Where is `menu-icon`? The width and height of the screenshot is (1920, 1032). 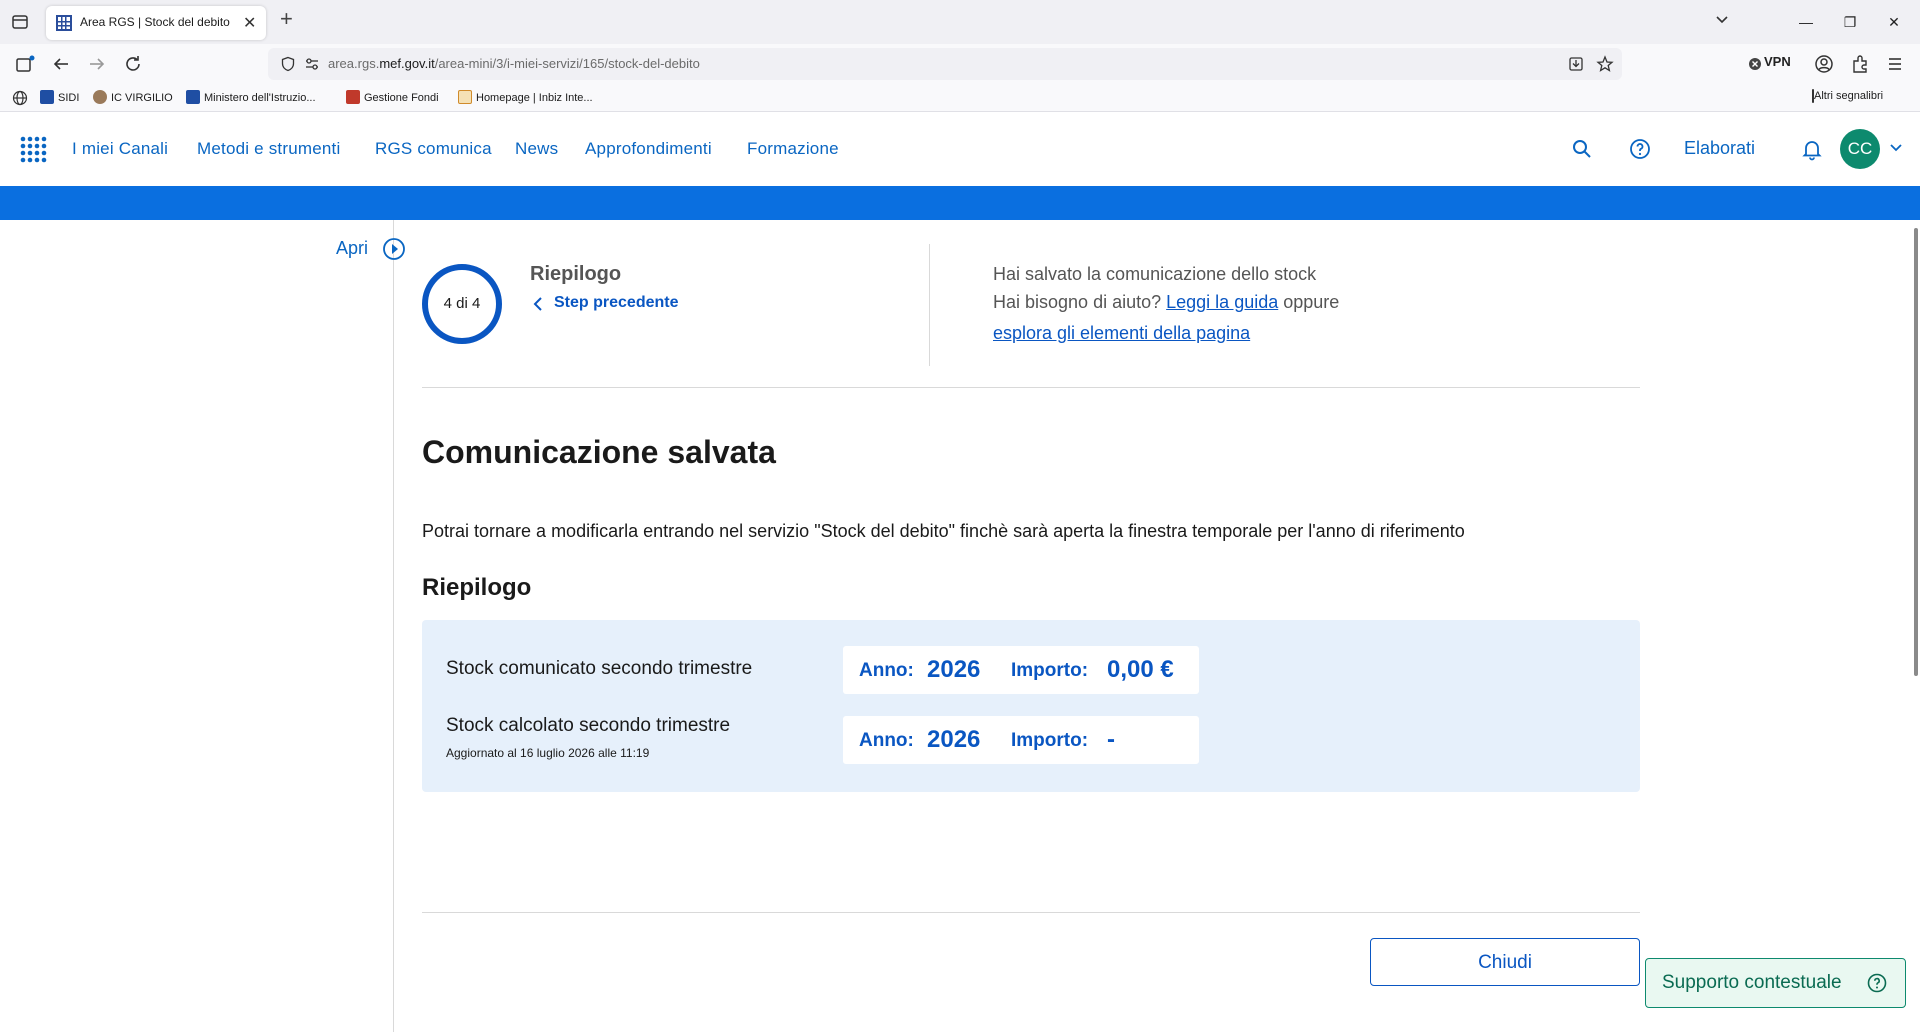
menu-icon is located at coordinates (1895, 64).